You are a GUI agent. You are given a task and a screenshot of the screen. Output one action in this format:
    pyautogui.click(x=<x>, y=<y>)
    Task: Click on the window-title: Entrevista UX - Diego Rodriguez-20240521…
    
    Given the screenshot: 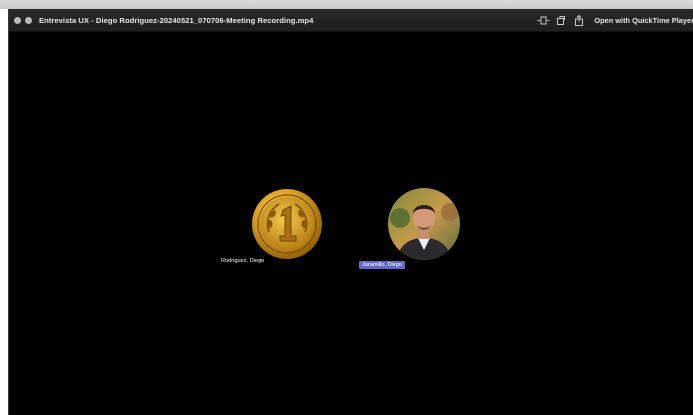 What is the action you would take?
    pyautogui.click(x=176, y=20)
    